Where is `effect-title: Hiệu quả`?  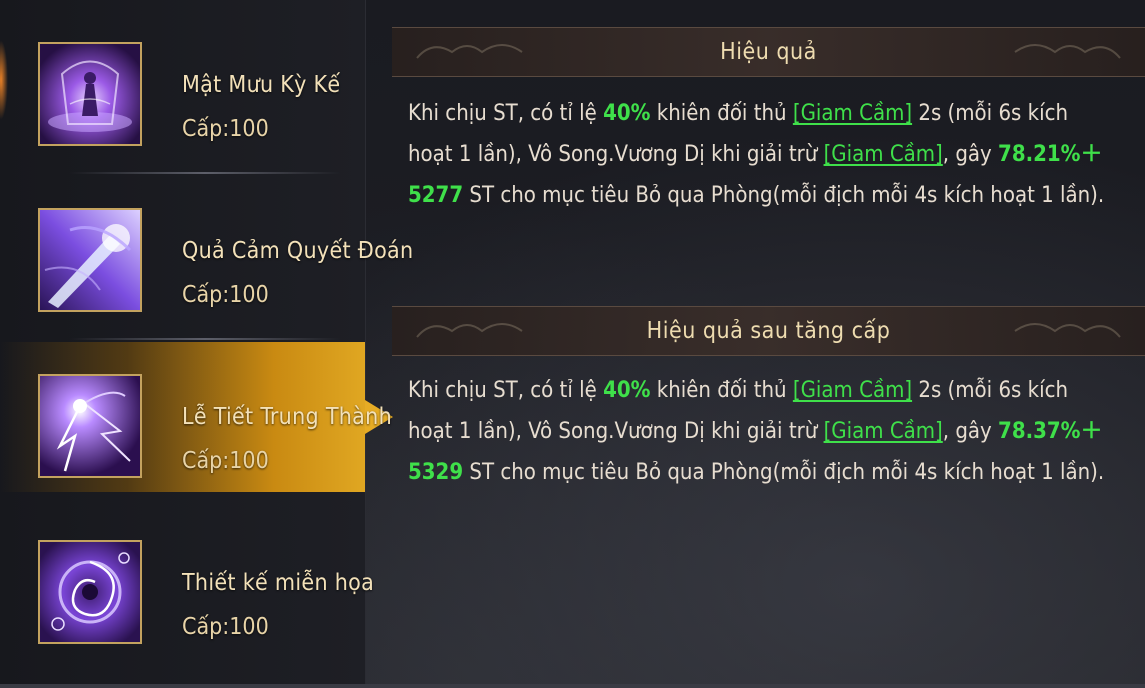
effect-title: Hiệu quả is located at coordinates (768, 52).